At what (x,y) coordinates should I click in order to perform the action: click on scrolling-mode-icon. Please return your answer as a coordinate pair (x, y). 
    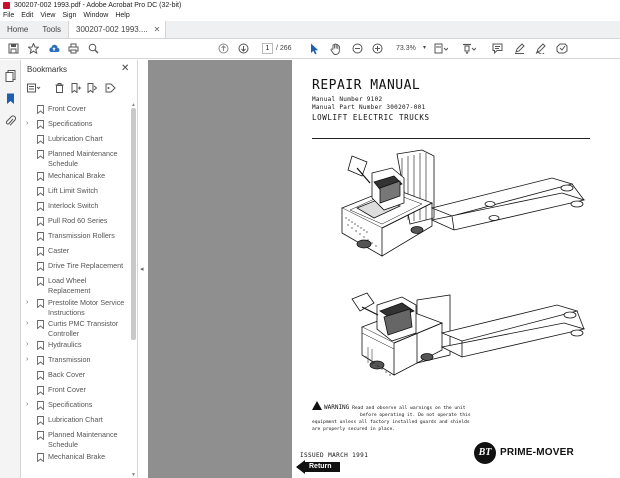
    Looking at the image, I should click on (469, 48).